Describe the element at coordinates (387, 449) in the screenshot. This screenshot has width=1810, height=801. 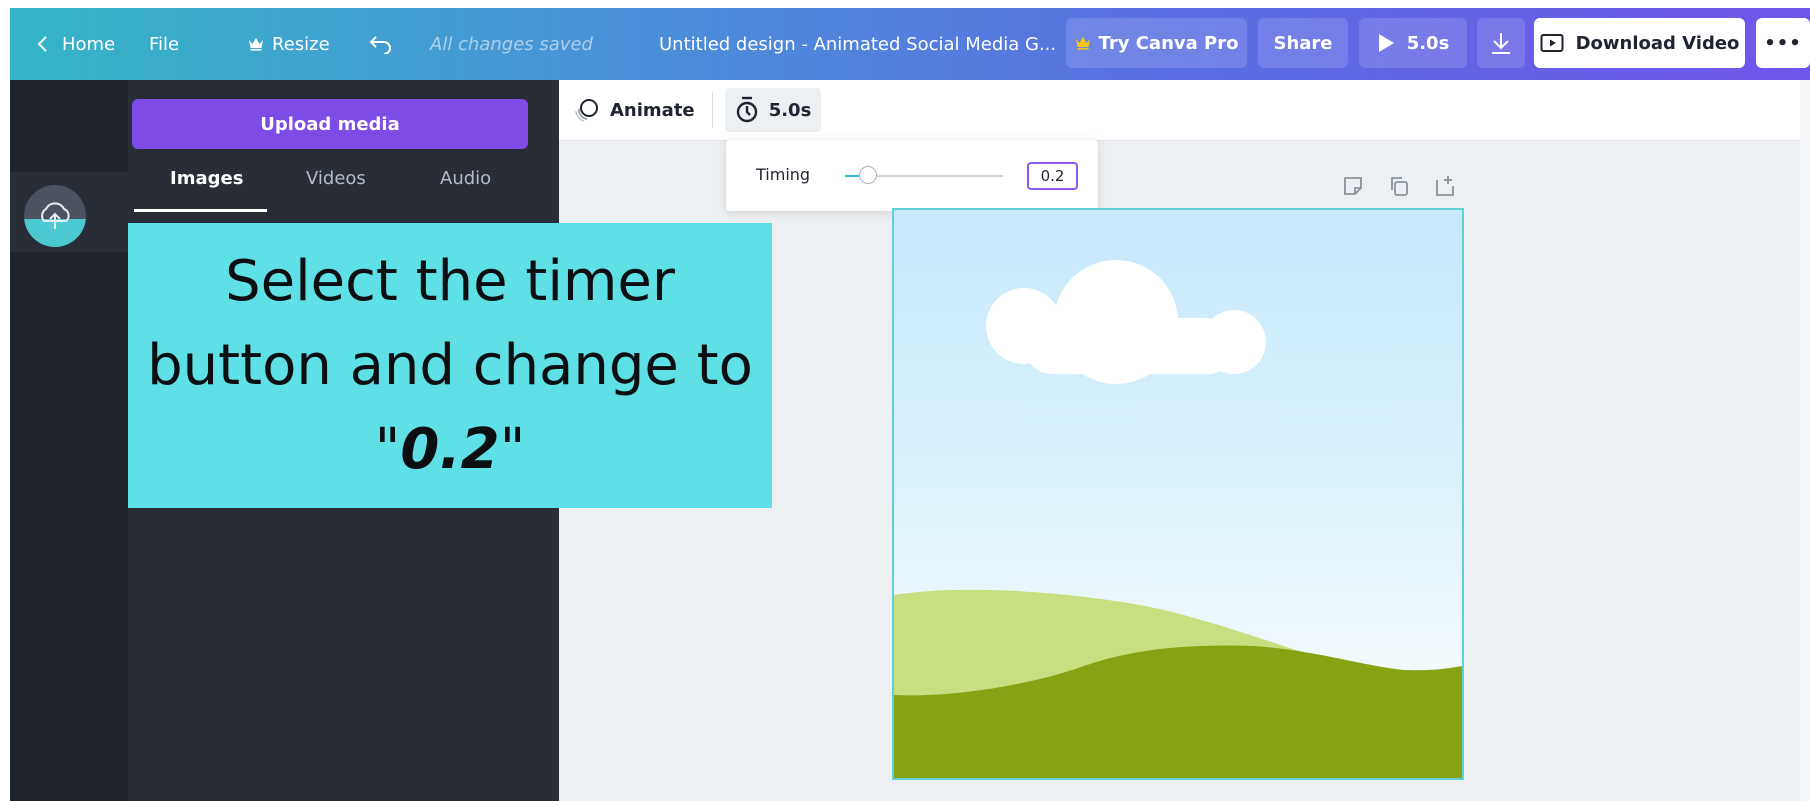
I see `instruction-quote-open: "` at that location.